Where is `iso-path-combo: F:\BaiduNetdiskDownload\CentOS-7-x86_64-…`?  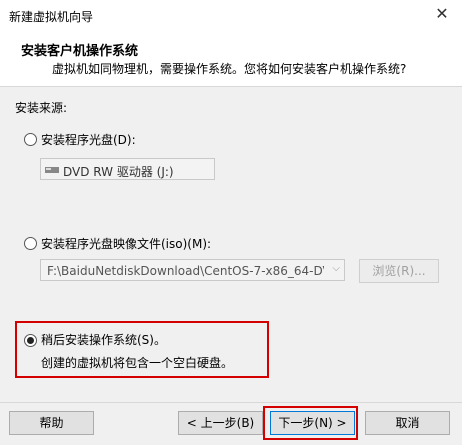
iso-path-combo: F:\BaiduNetdiskDownload\CentOS-7-x86_64-… is located at coordinates (192, 270).